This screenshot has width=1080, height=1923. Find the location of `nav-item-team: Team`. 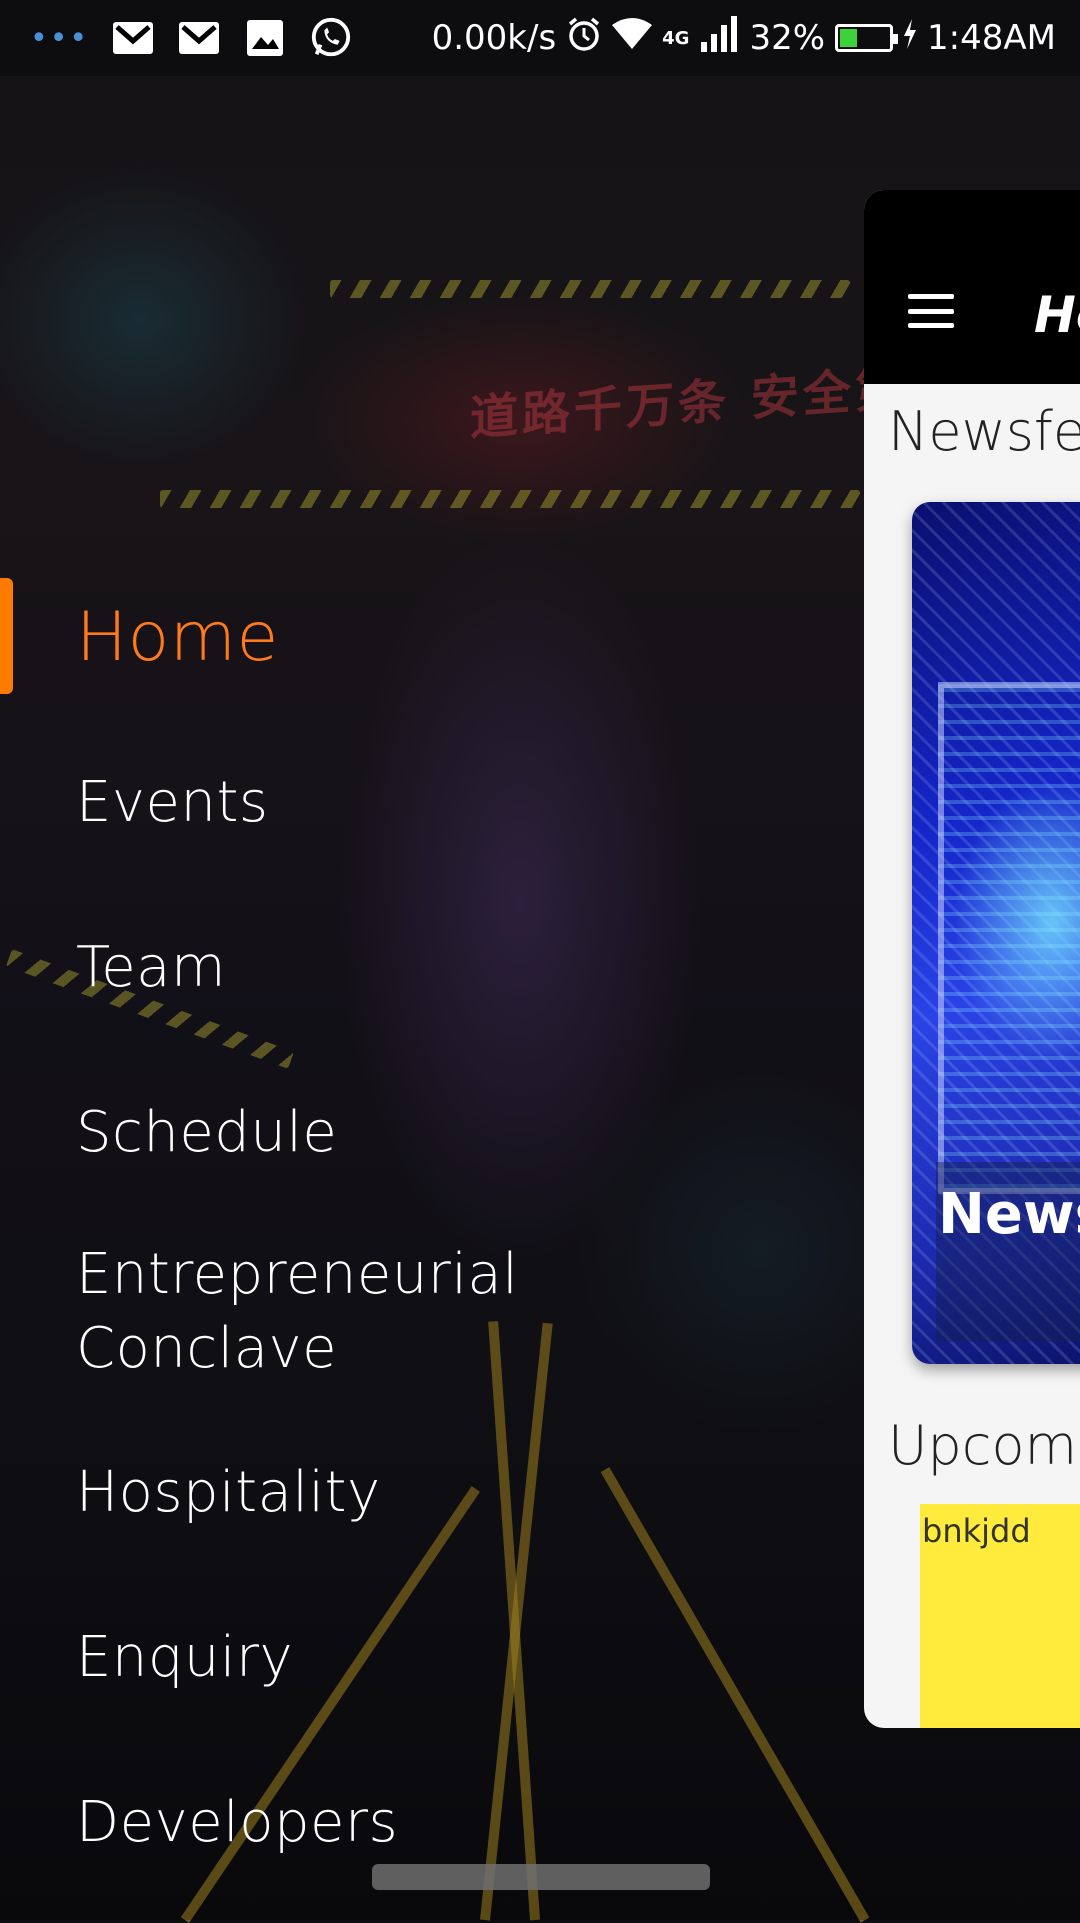

nav-item-team: Team is located at coordinates (151, 968).